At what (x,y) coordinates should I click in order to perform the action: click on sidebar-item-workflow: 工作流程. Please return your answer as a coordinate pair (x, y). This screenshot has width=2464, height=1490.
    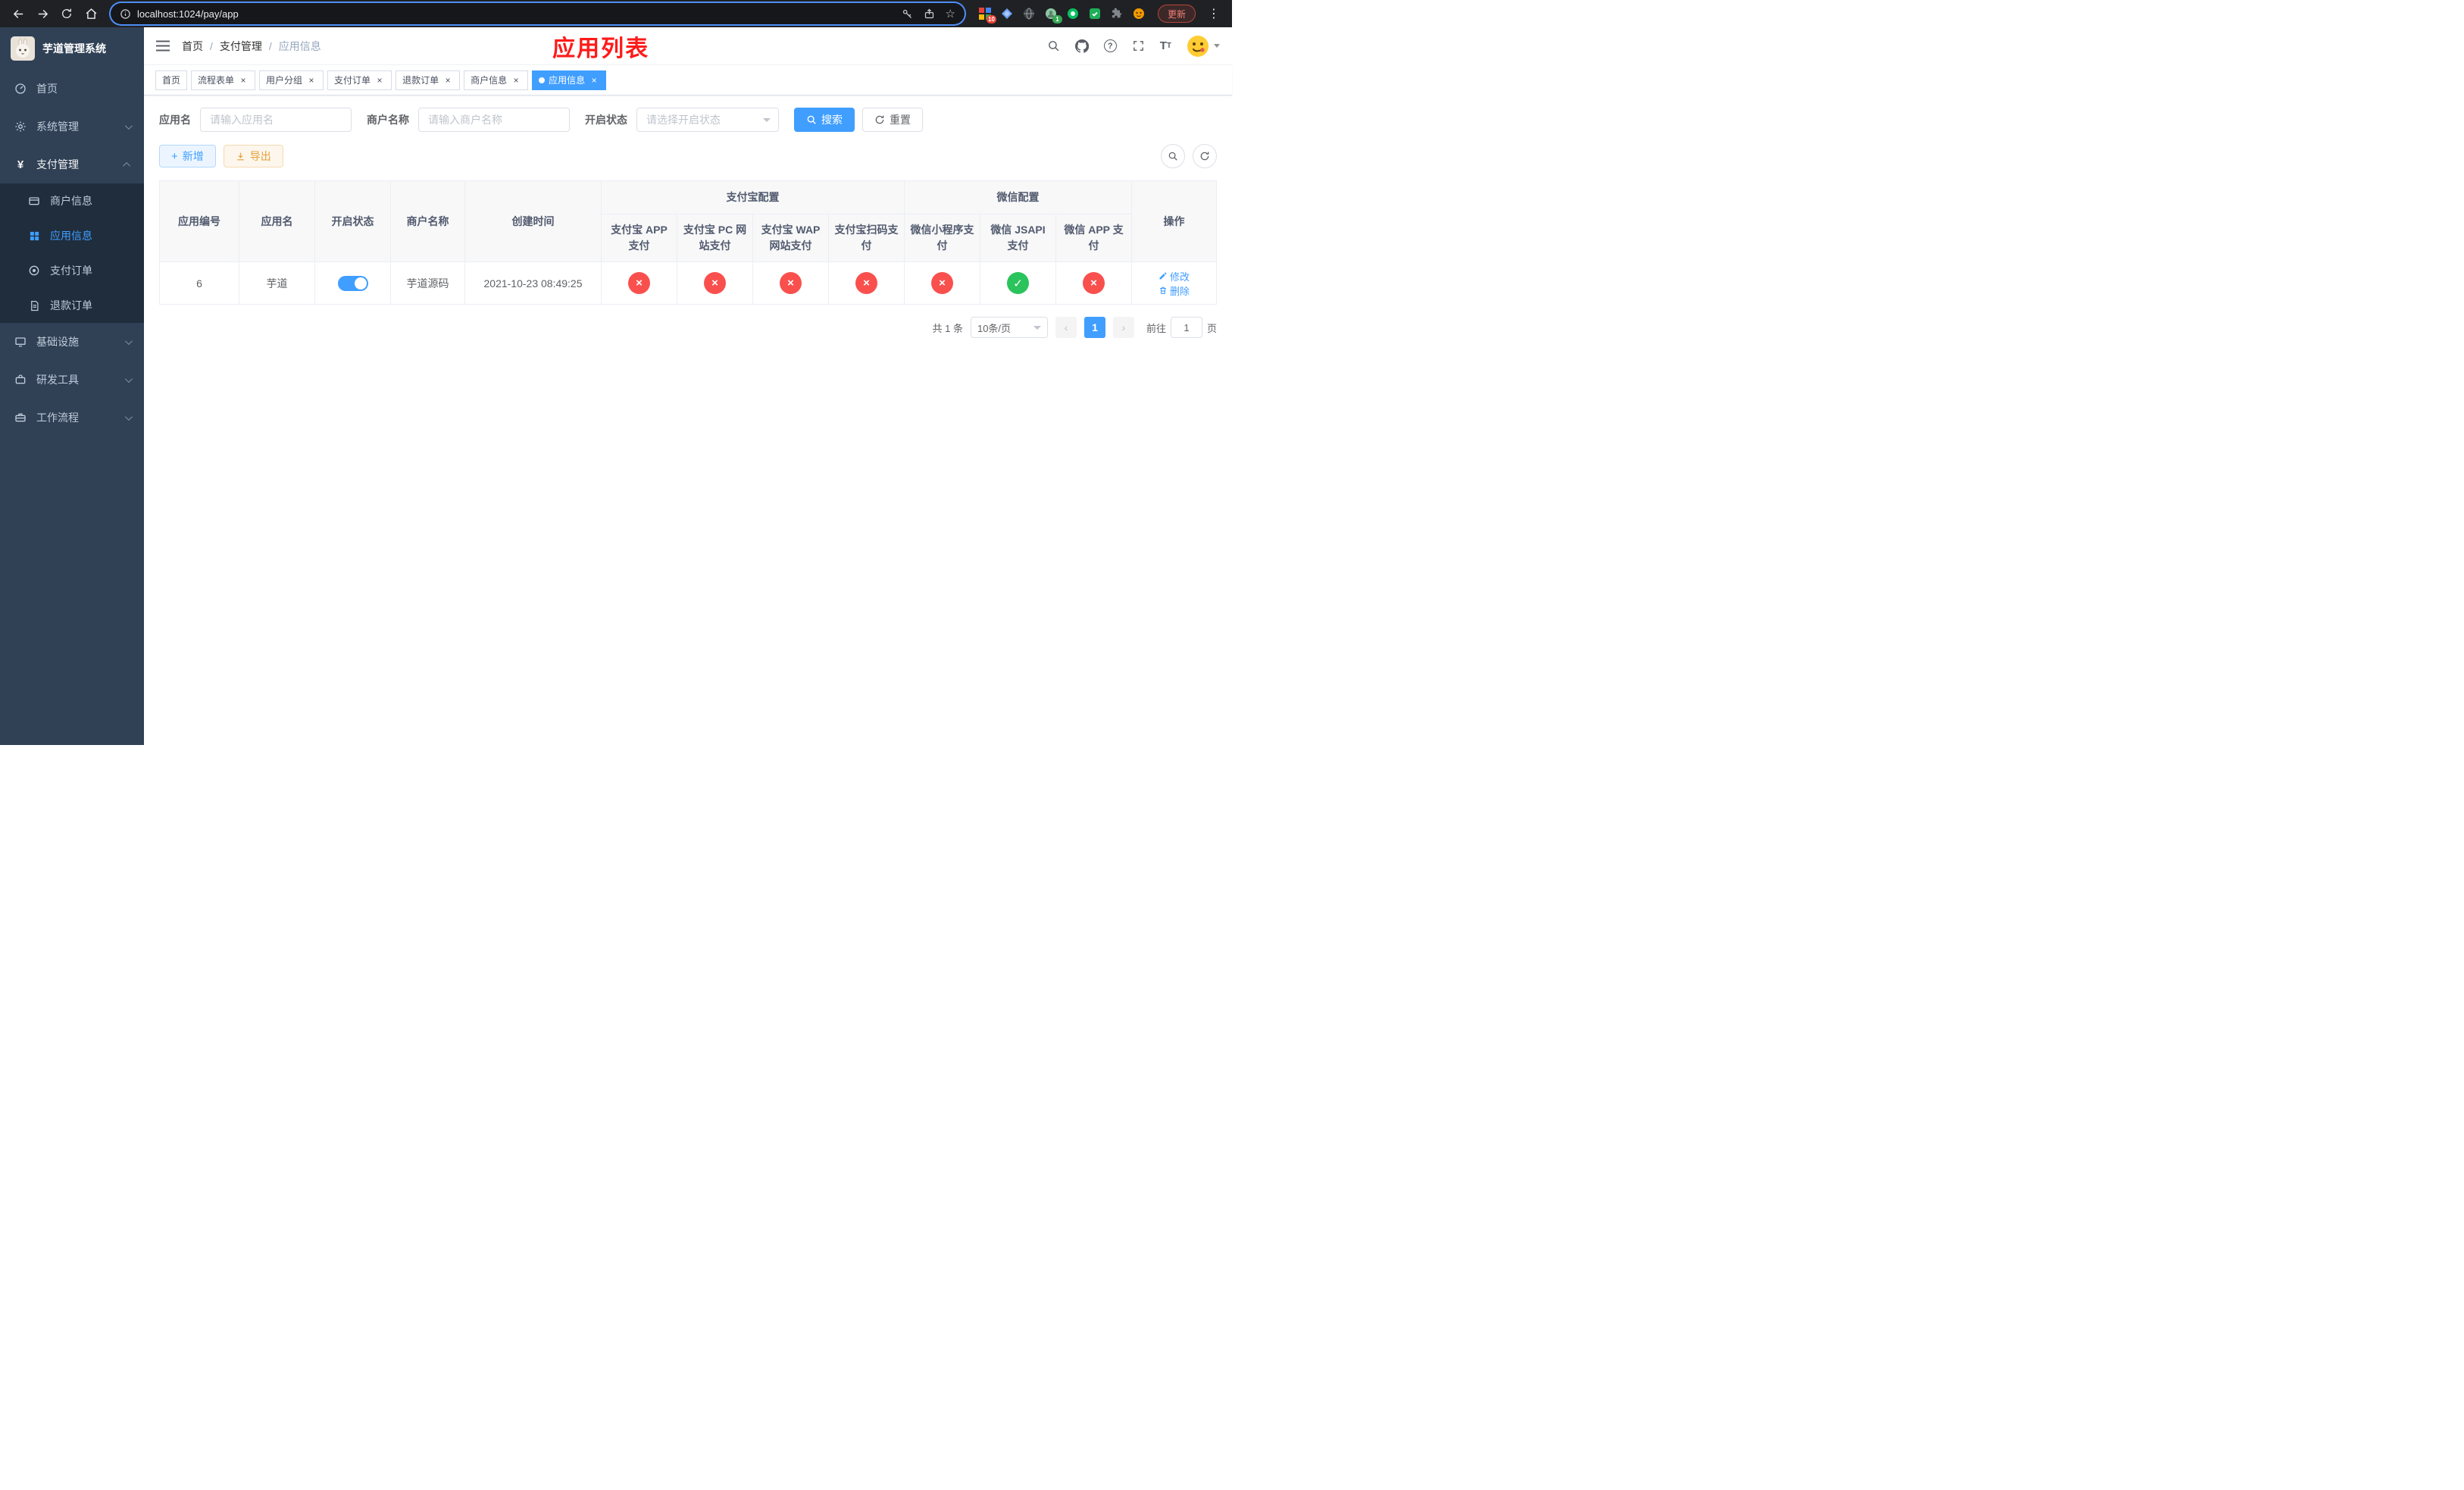
    Looking at the image, I should click on (72, 418).